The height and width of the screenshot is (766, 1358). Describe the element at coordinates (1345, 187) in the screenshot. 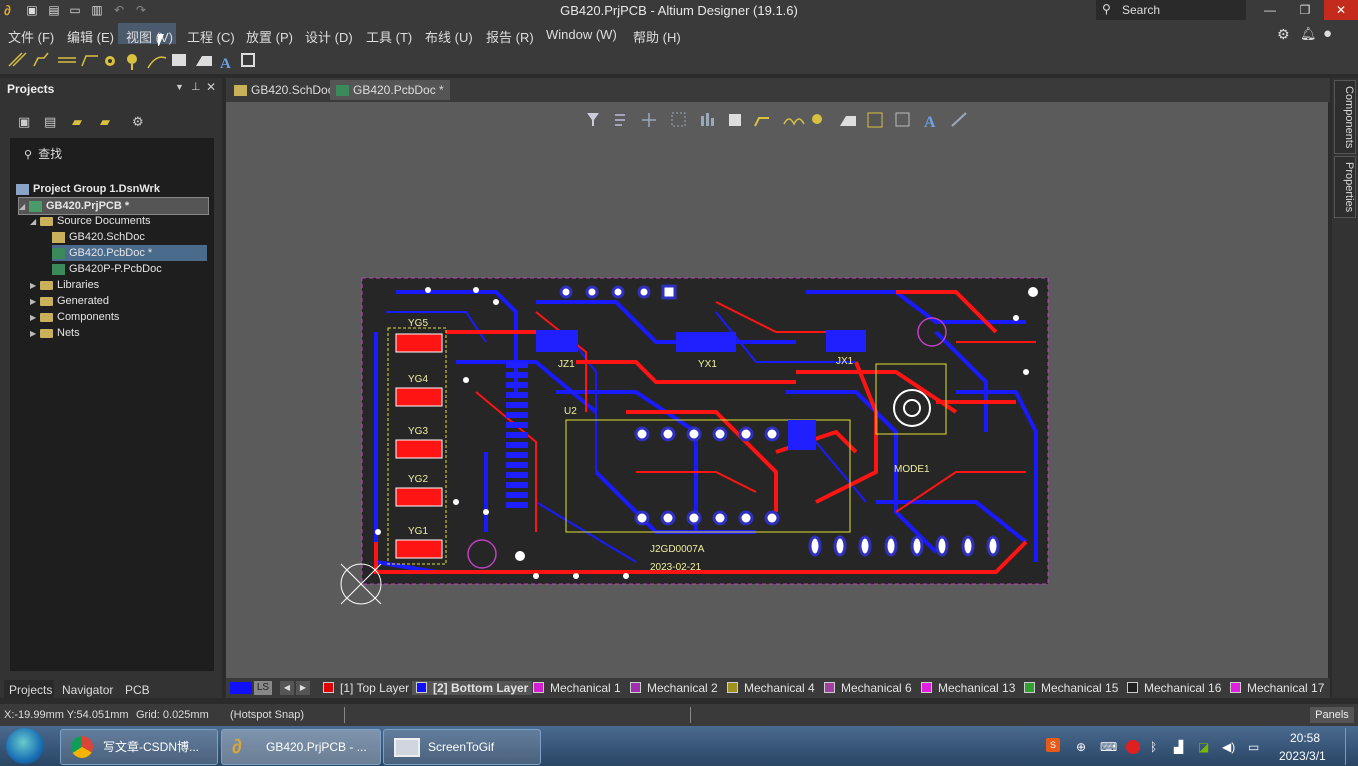

I see `tab-properties: Properties` at that location.